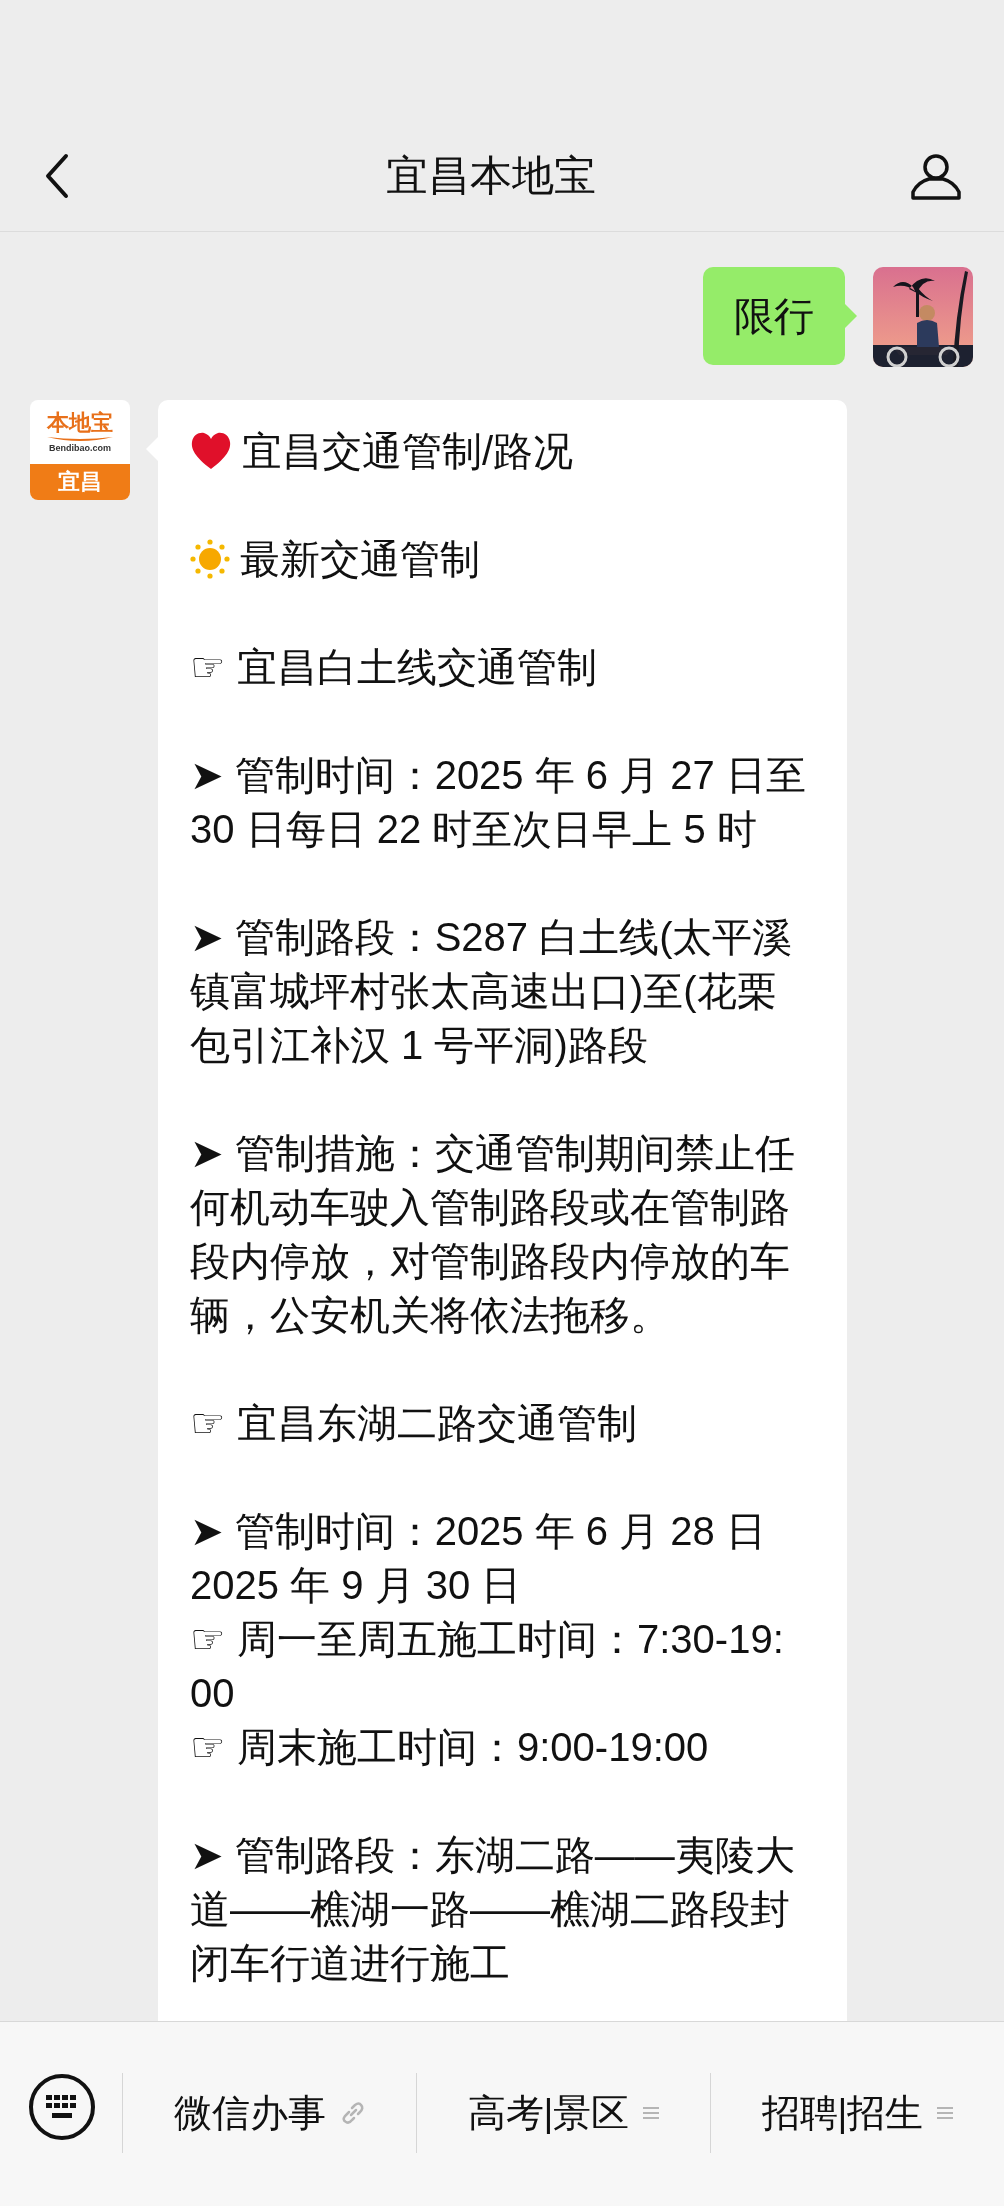 This screenshot has height=2206, width=1004. What do you see at coordinates (360, 559) in the screenshot?
I see `message-text: 最新交通管制` at bounding box center [360, 559].